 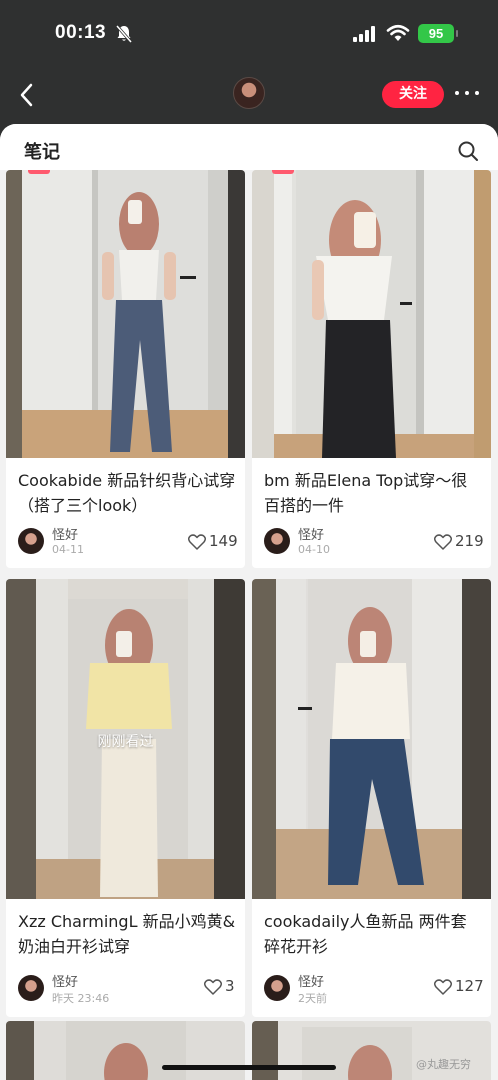 What do you see at coordinates (125, 742) in the screenshot?
I see `recently-viewed-label: 刚刚看过` at bounding box center [125, 742].